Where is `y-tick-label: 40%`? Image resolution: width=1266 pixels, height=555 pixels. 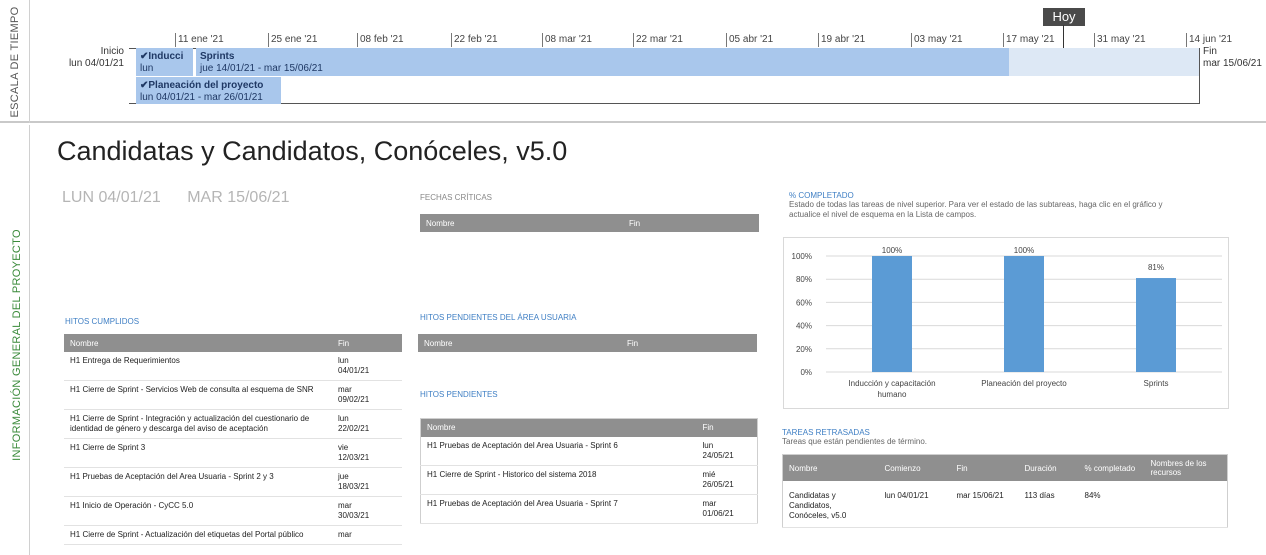
y-tick-label: 40% is located at coordinates (804, 326).